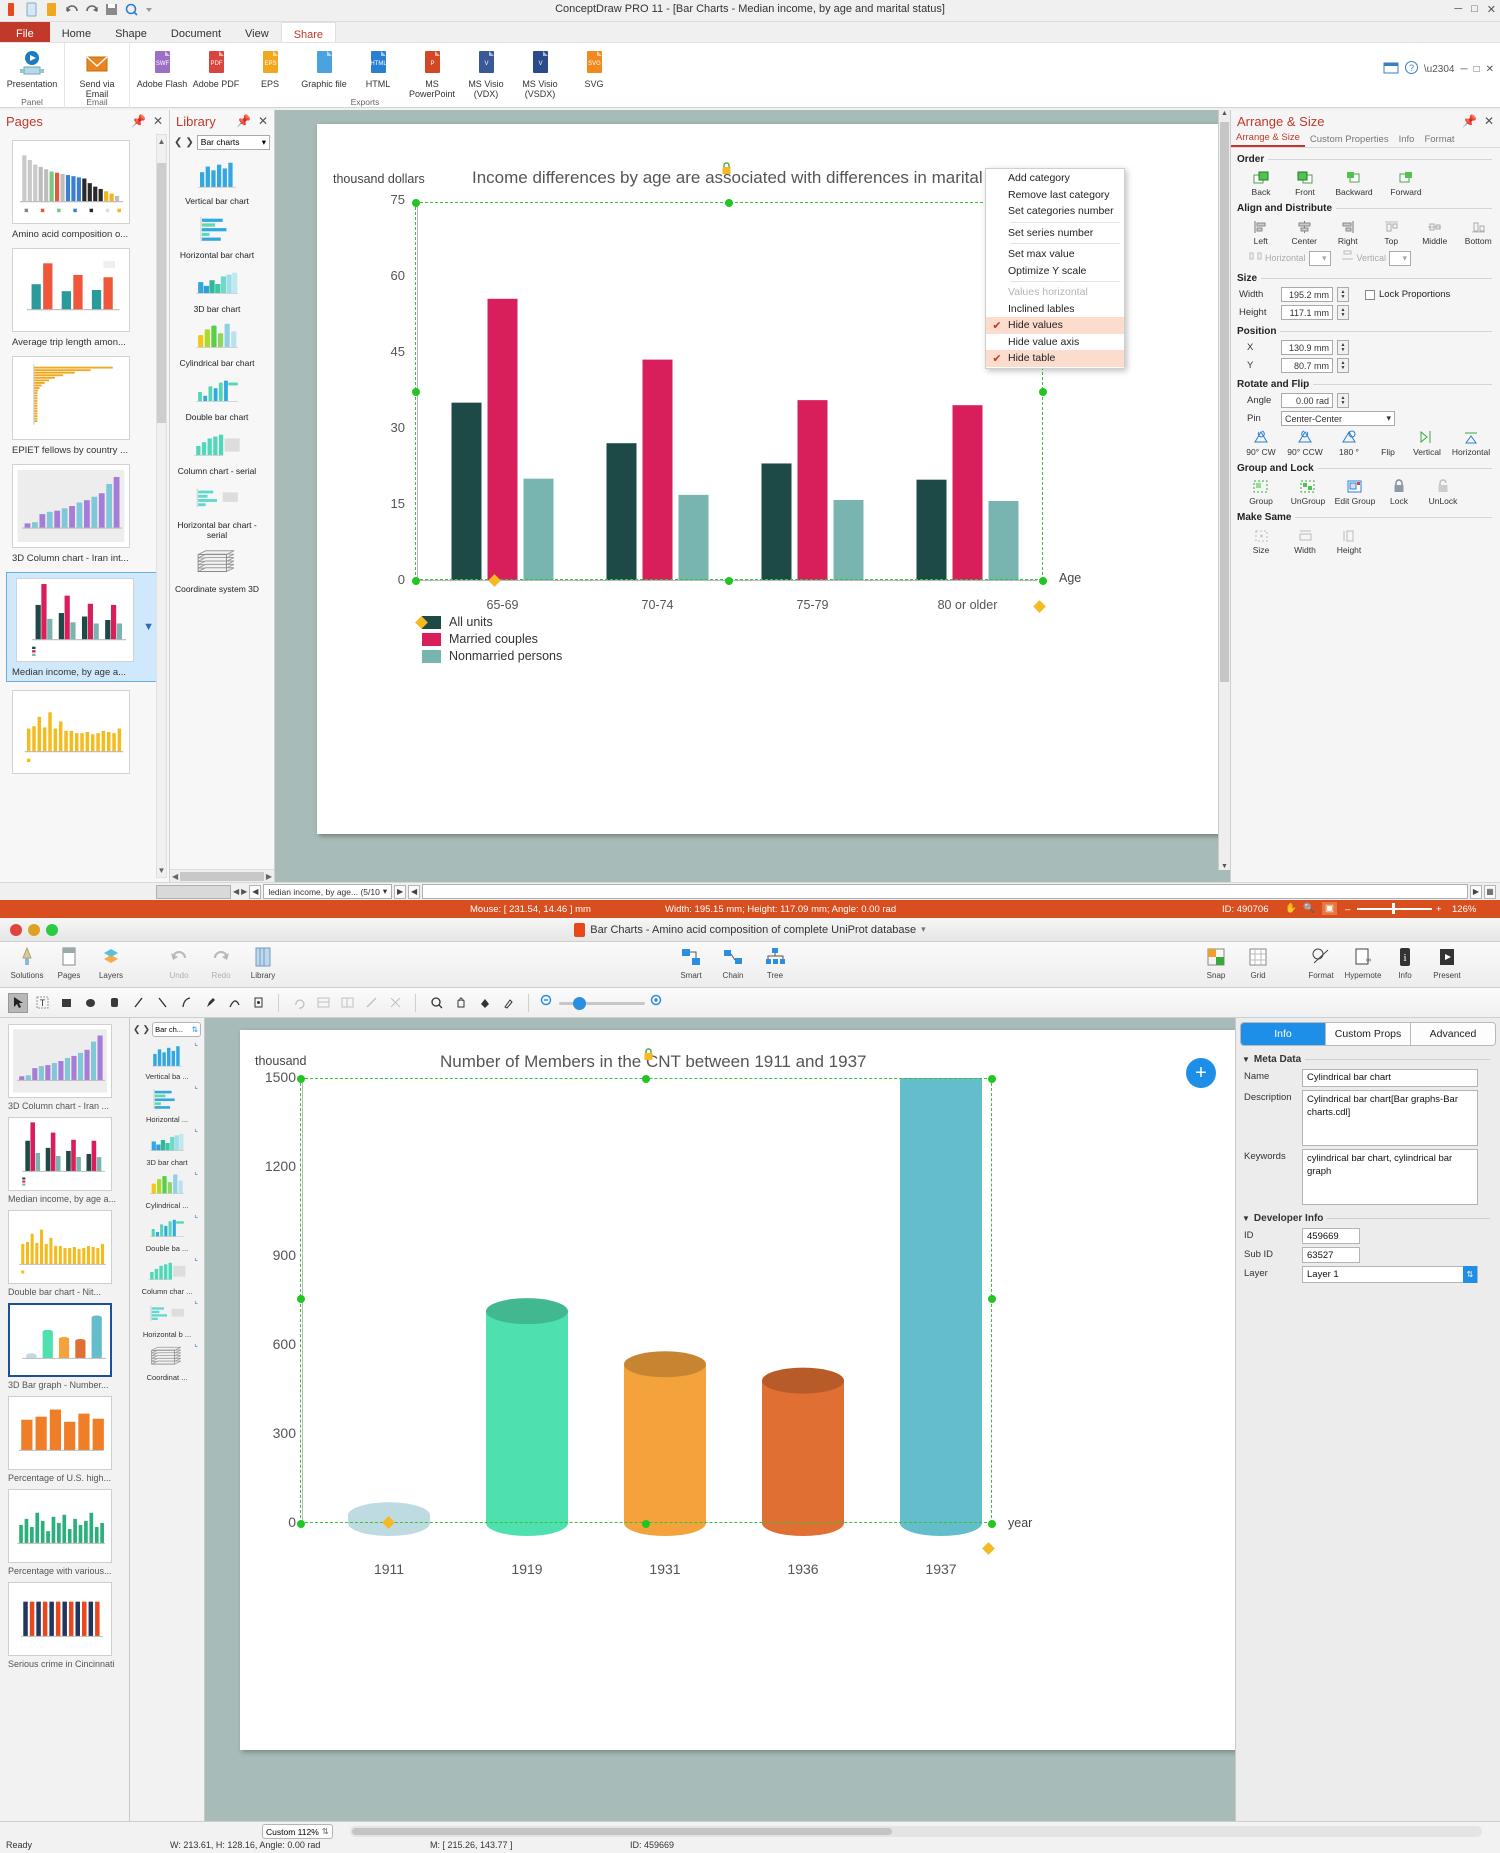 The image size is (1500, 1853). I want to click on mac-page-item: Serious crime in Cincinnati, so click(64, 1625).